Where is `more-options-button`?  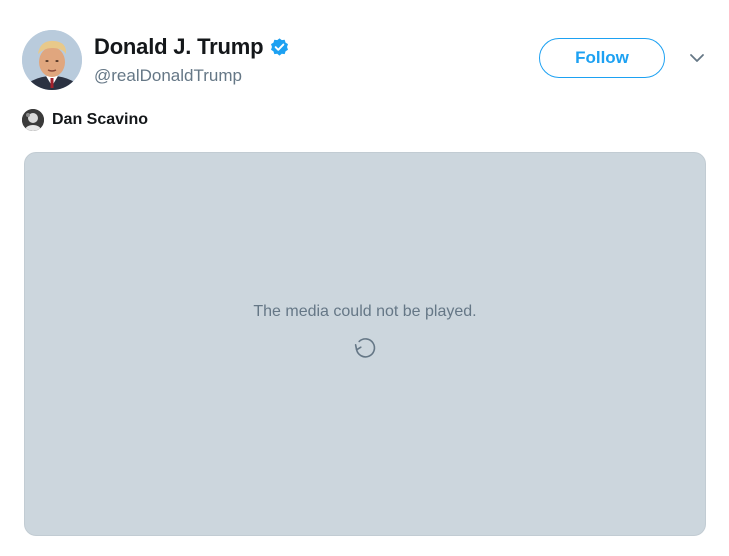
more-options-button is located at coordinates (697, 58).